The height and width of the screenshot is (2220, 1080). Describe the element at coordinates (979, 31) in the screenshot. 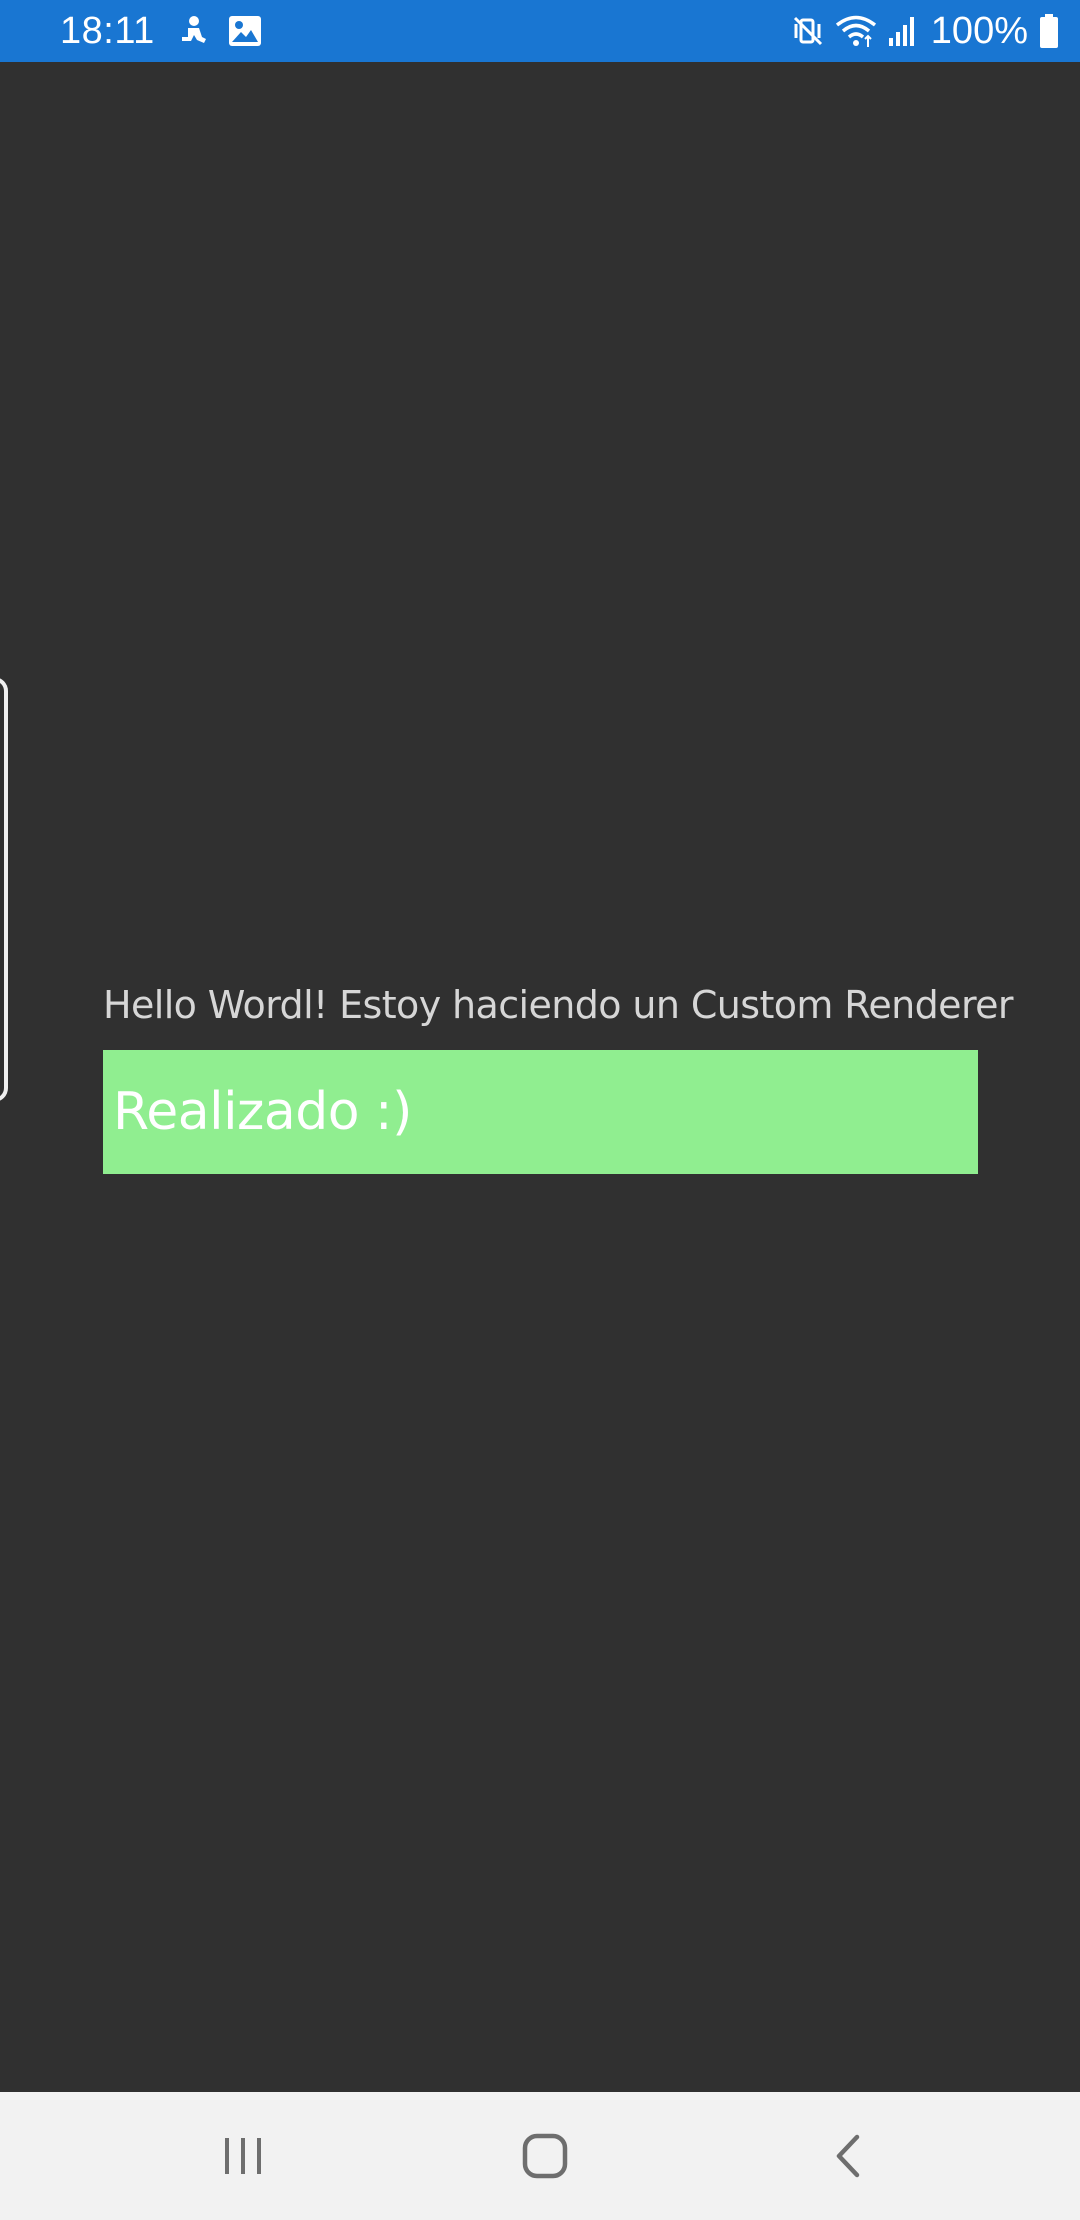

I see `battery-percent: 100%` at that location.